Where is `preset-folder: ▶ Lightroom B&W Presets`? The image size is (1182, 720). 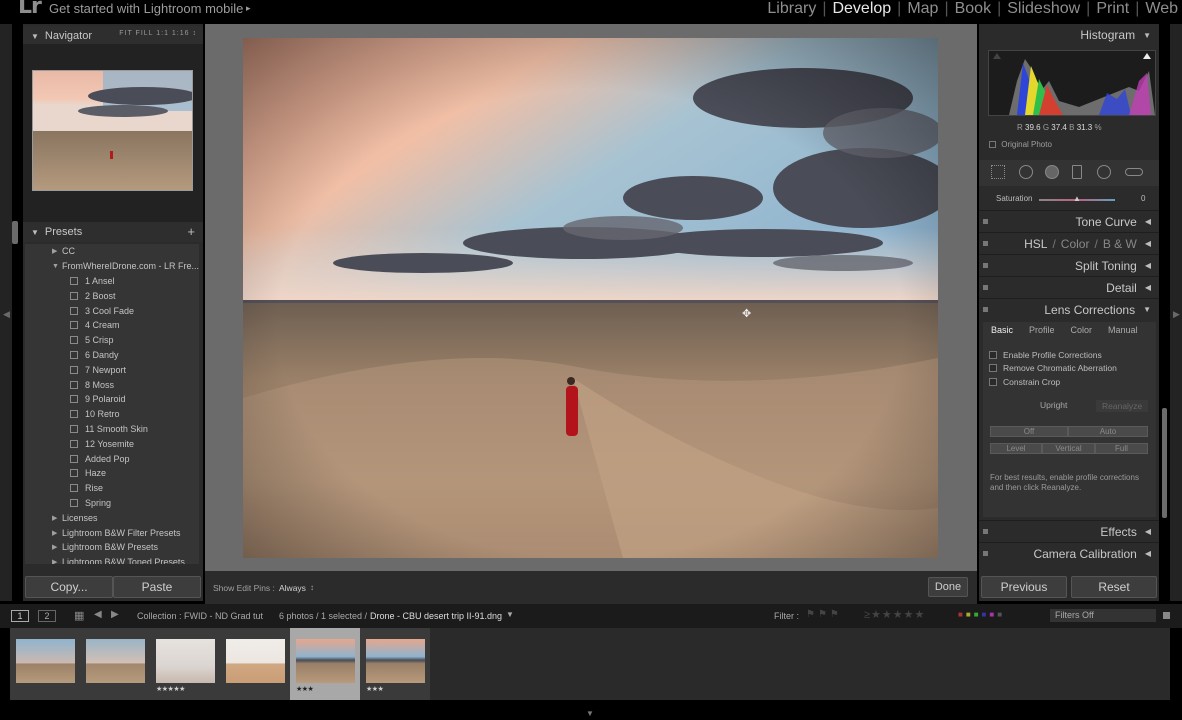 preset-folder: ▶ Lightroom B&W Presets is located at coordinates (112, 547).